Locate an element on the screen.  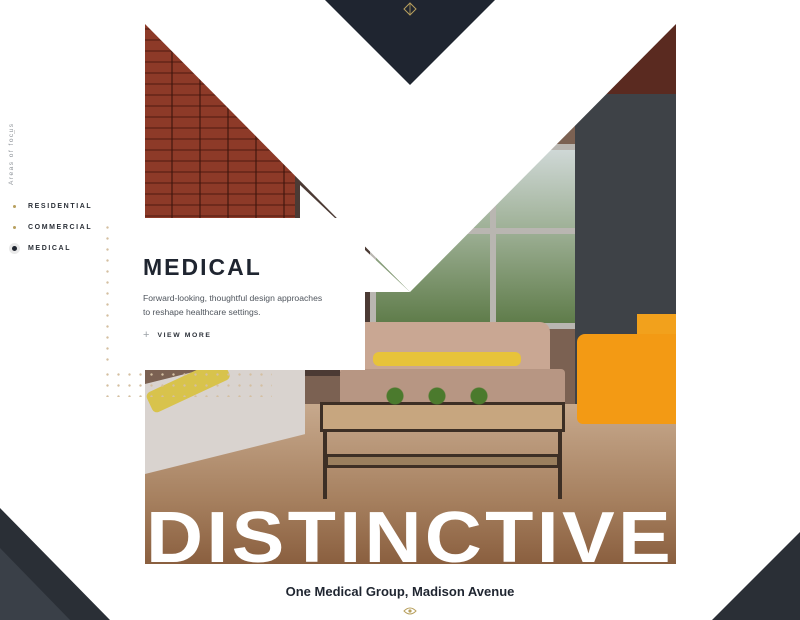
nav-item-commercial: COMMERCIAL is located at coordinates (51, 227).